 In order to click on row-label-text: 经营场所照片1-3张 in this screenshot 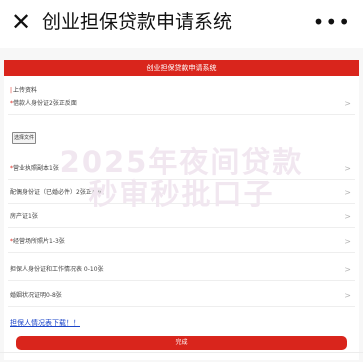, I will do `click(39, 241)`.